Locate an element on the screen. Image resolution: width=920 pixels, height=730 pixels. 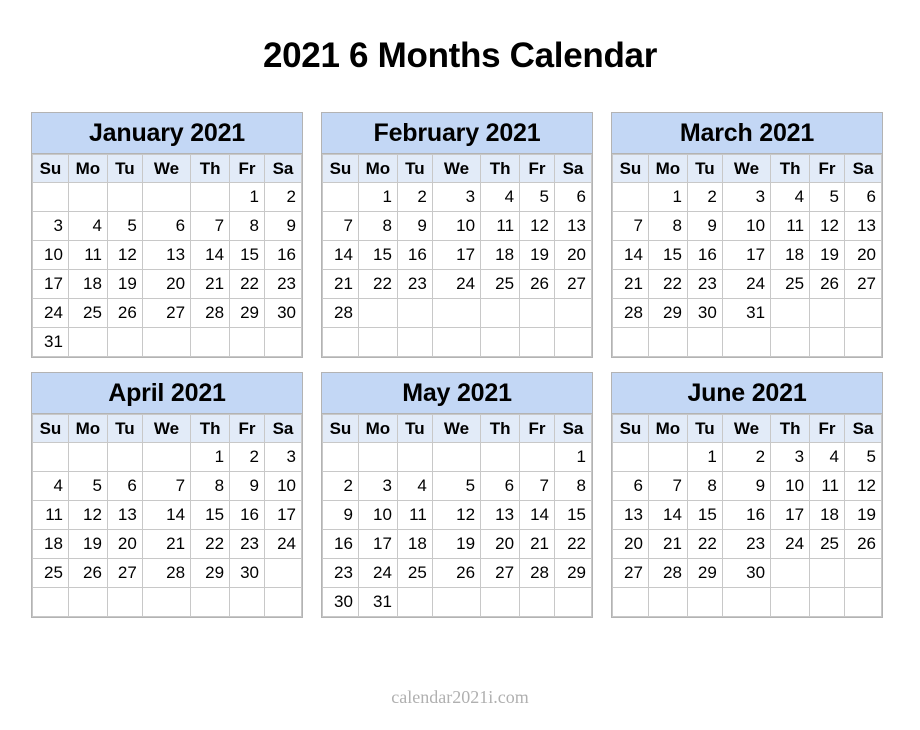
day-cell: 12 is located at coordinates (87, 515).